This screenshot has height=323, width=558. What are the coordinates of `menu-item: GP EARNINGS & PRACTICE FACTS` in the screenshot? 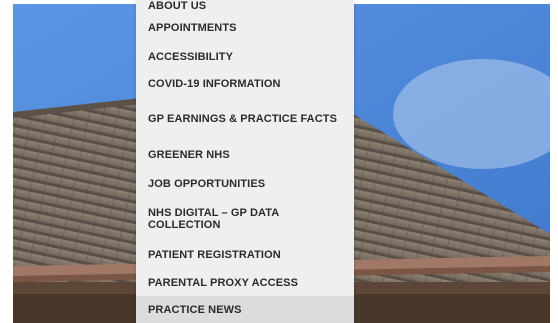 It's located at (245, 118).